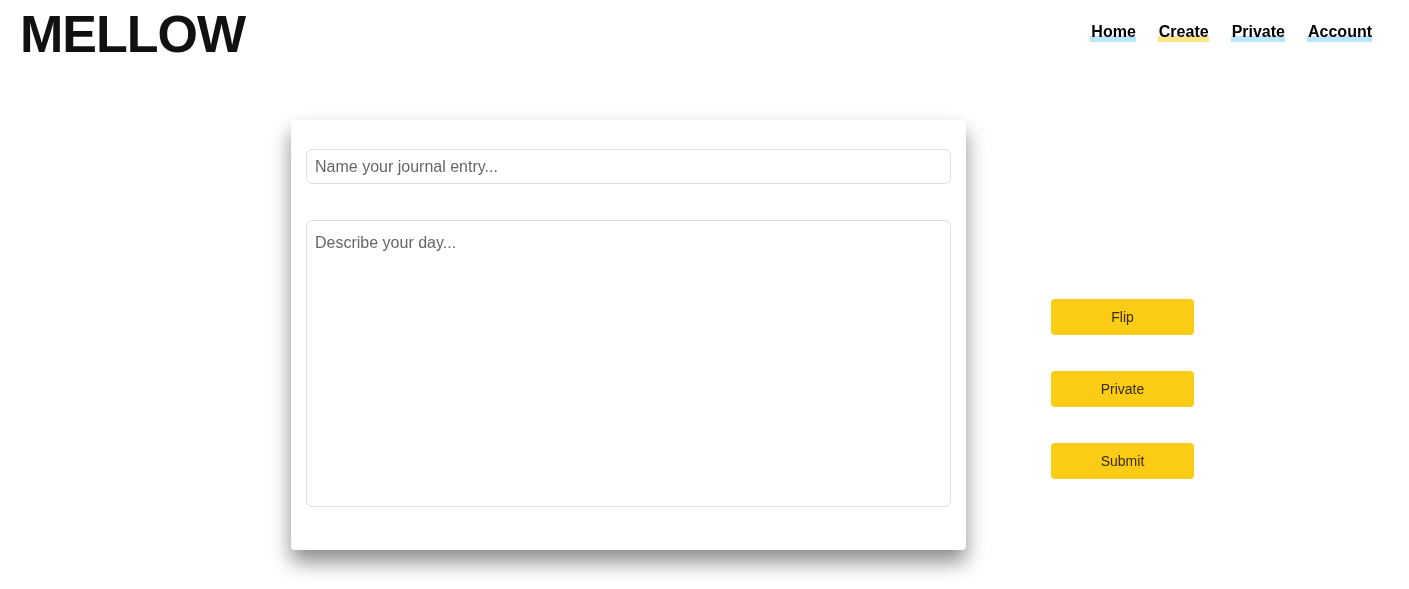  Describe the element at coordinates (1183, 32) in the screenshot. I see `nav-link: Create` at that location.